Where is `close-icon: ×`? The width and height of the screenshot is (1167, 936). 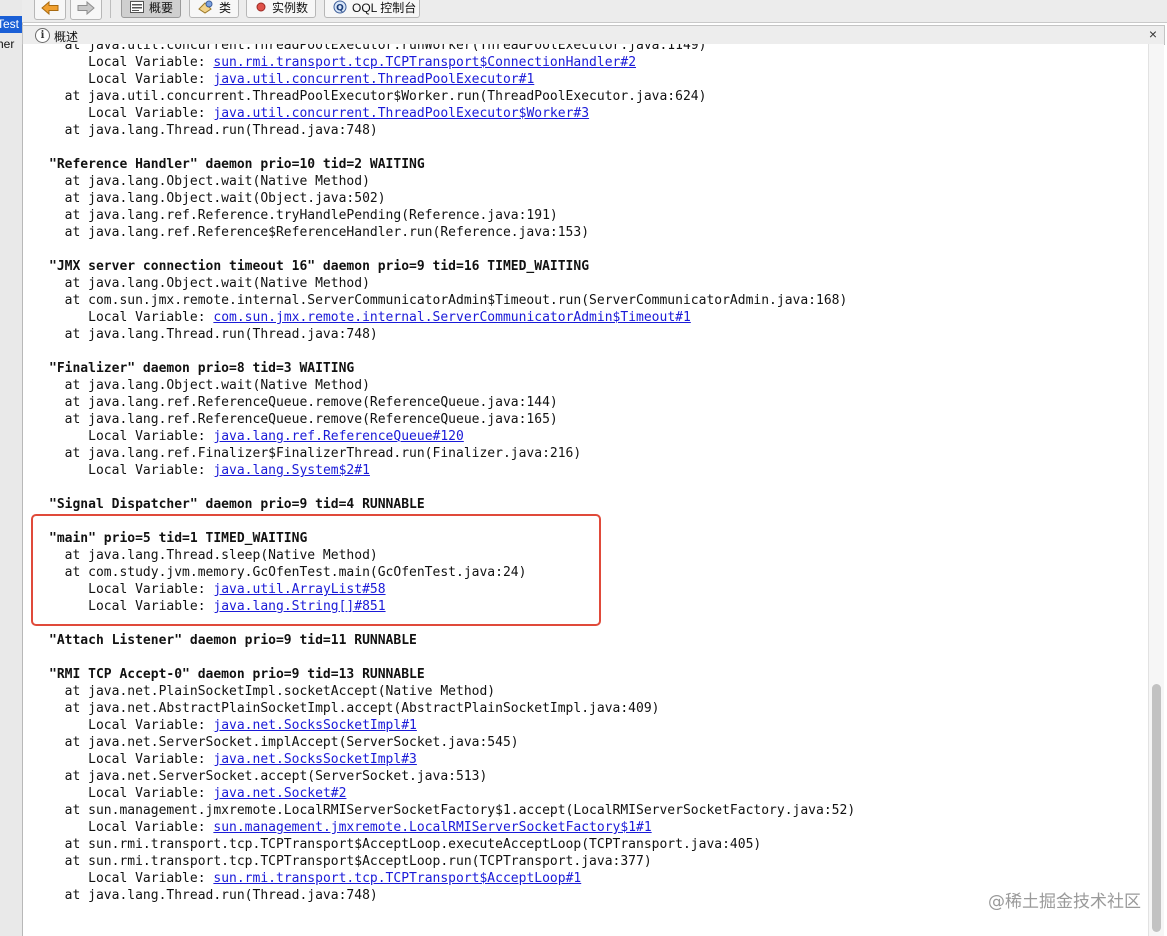
close-icon: × is located at coordinates (1153, 34).